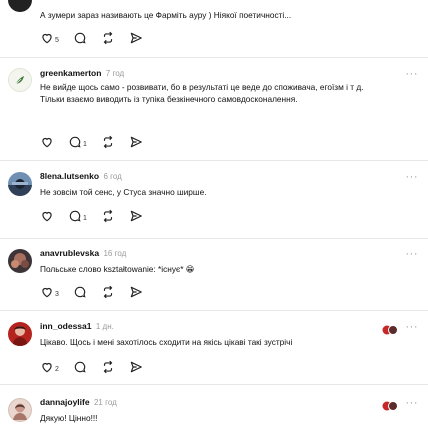 The height and width of the screenshot is (431, 428). What do you see at coordinates (70, 73) in the screenshot?
I see `username: greenkamerton` at bounding box center [70, 73].